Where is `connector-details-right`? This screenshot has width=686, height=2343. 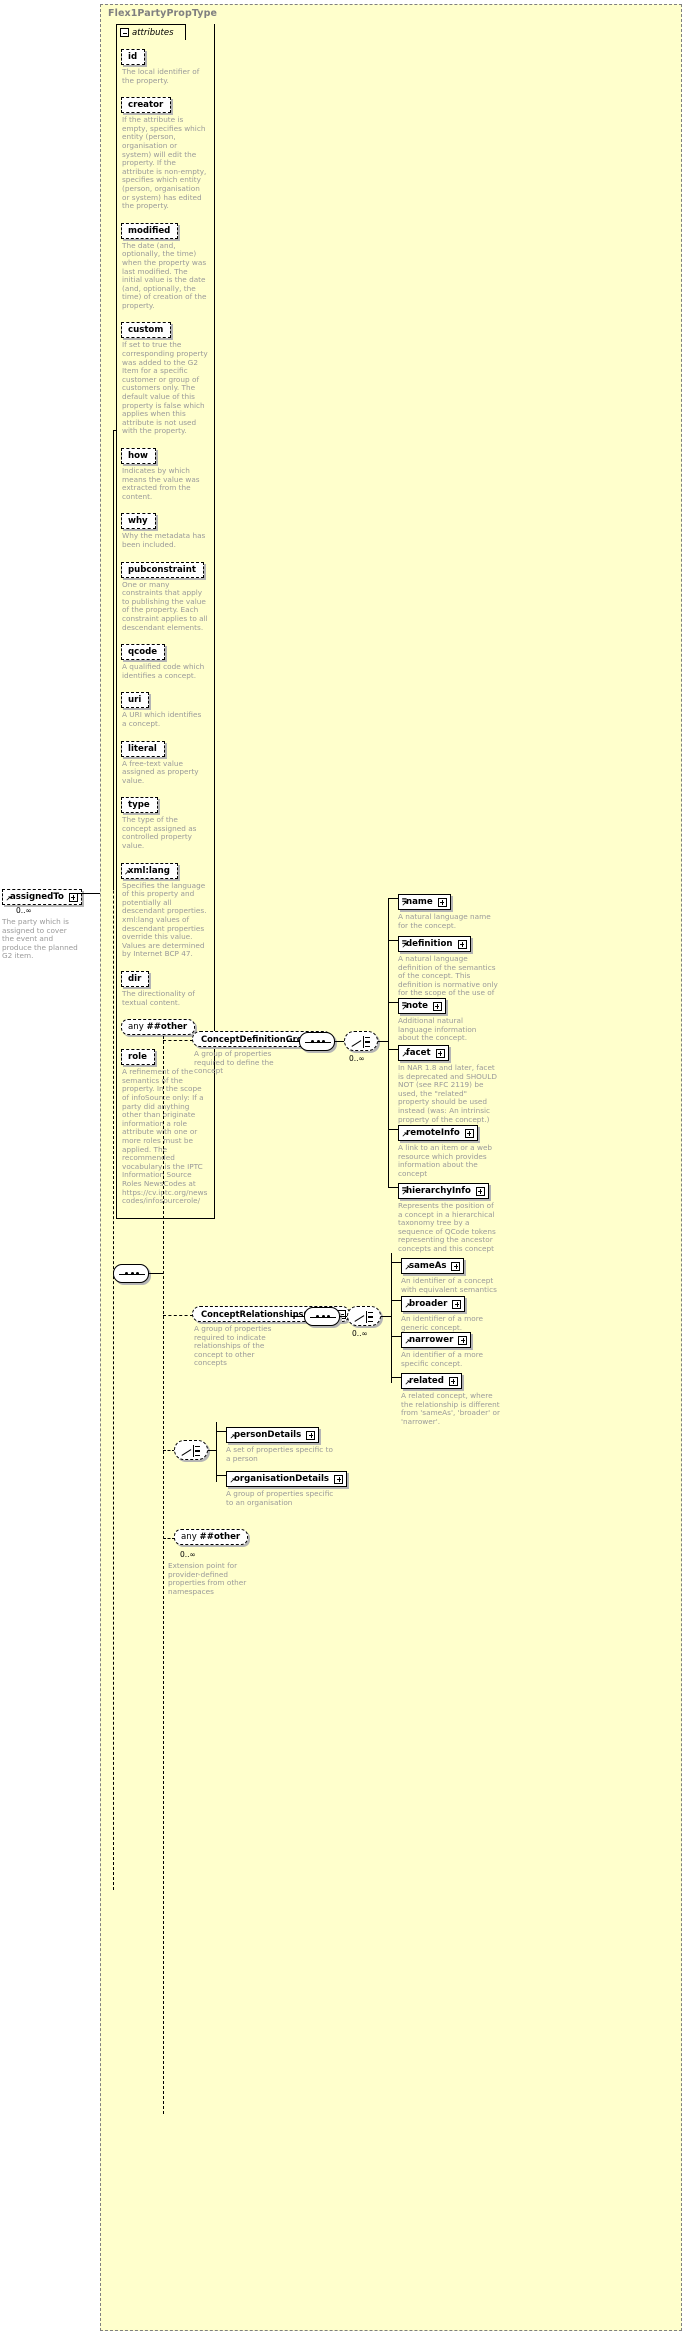 connector-details-right is located at coordinates (212, 1450).